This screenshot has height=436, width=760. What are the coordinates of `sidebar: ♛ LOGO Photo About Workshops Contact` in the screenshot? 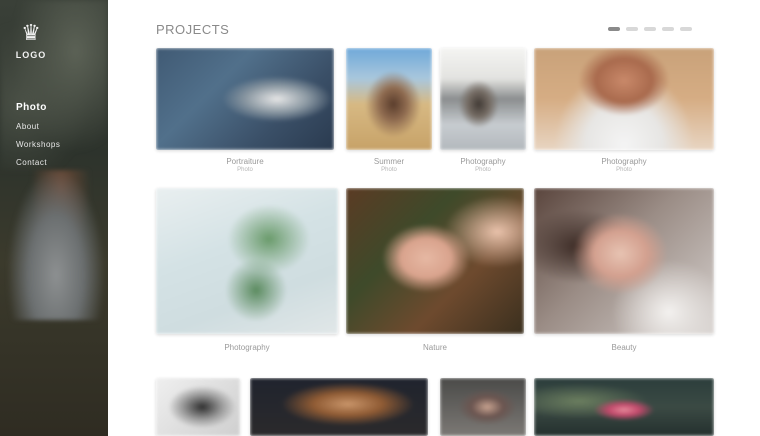 It's located at (54, 218).